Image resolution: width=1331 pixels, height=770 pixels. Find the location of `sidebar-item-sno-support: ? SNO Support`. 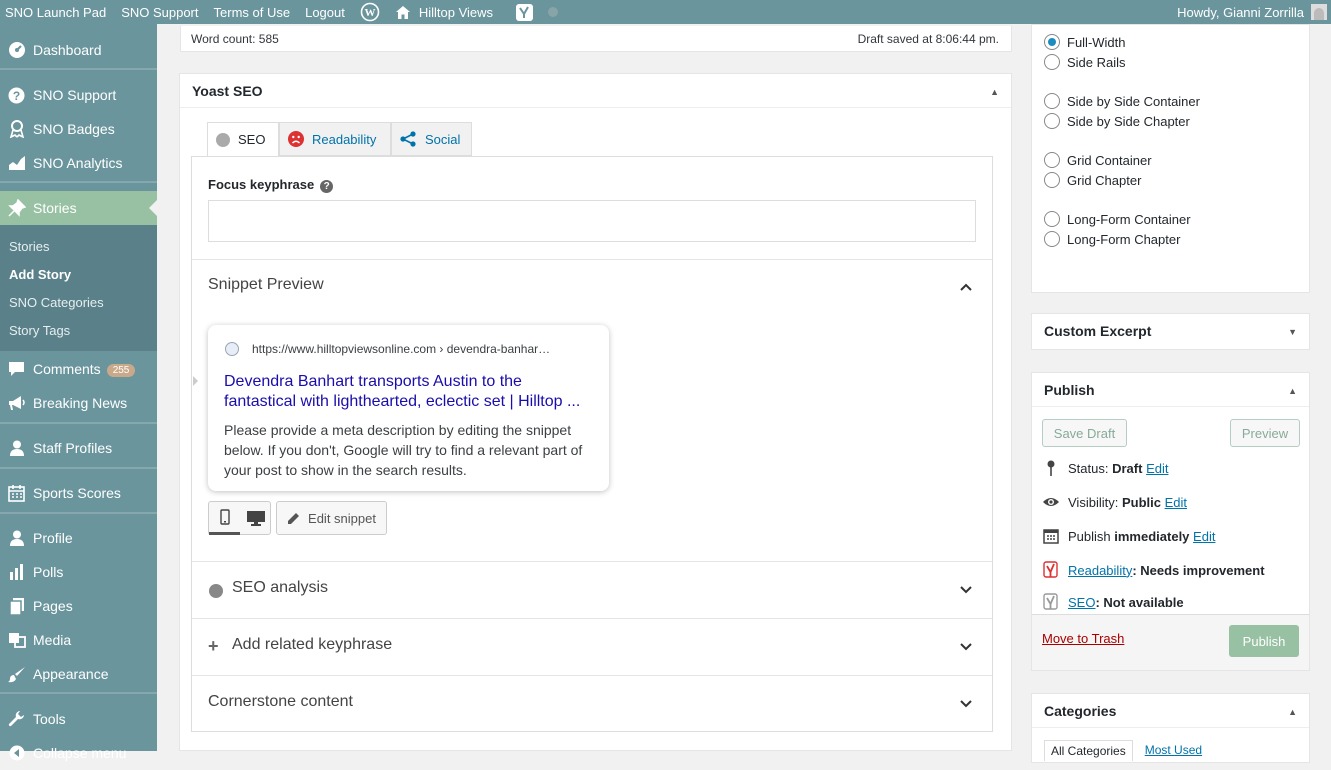

sidebar-item-sno-support: ? SNO Support is located at coordinates (78, 95).